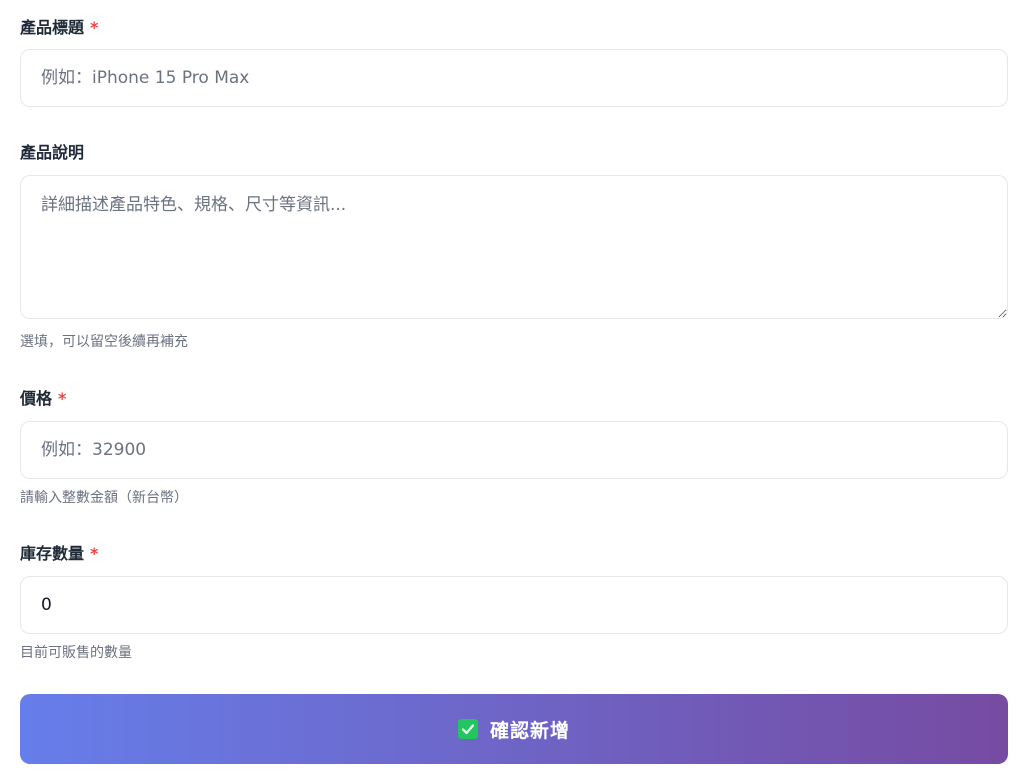 The image size is (1024, 783). Describe the element at coordinates (514, 605) in the screenshot. I see `stock-quantity-input` at that location.